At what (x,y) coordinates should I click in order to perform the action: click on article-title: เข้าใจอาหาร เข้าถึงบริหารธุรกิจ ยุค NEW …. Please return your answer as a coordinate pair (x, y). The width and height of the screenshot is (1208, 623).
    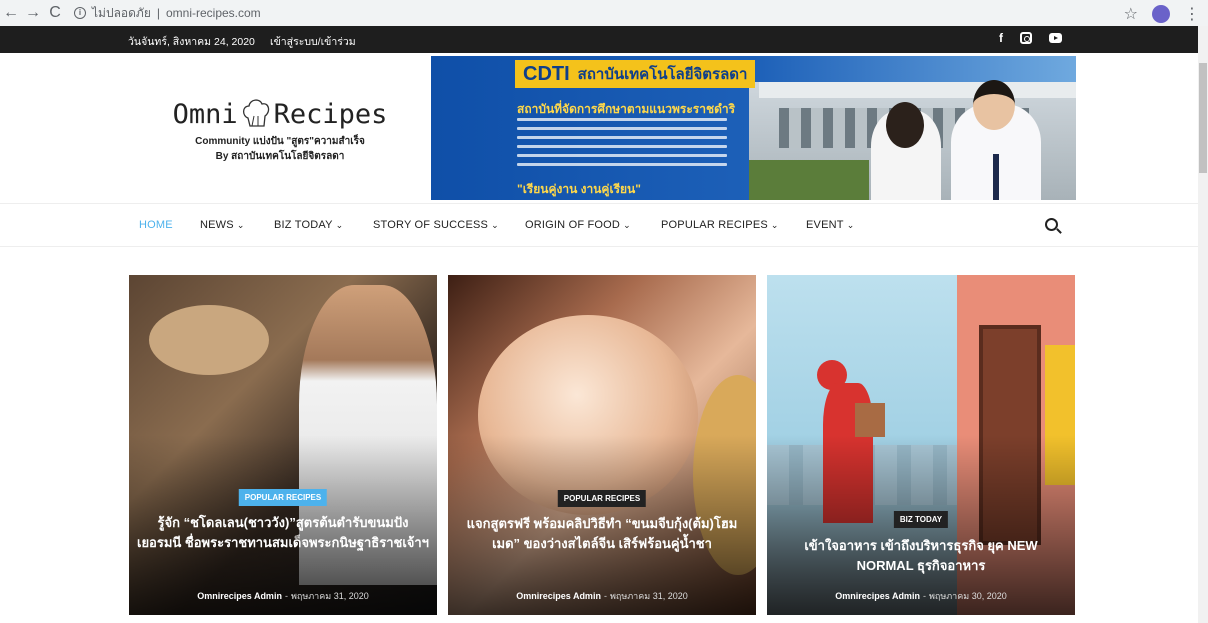
    Looking at the image, I should click on (921, 556).